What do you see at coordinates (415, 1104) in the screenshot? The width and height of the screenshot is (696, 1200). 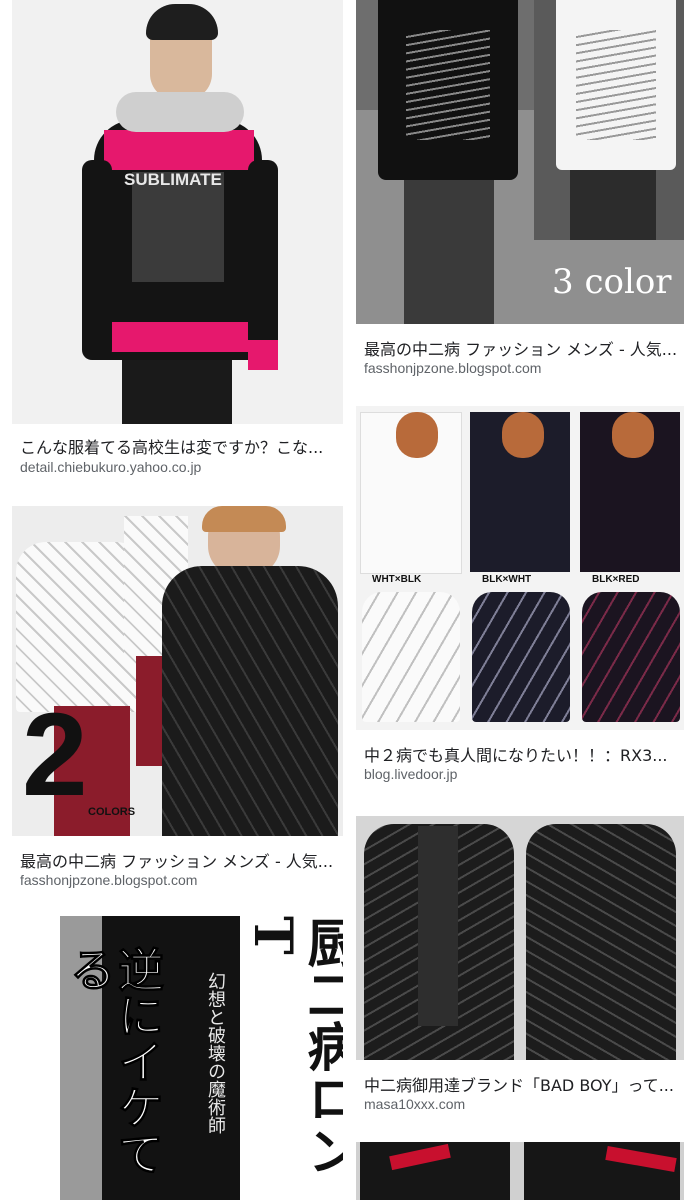 I see `result-domain: masa10xxx.com` at bounding box center [415, 1104].